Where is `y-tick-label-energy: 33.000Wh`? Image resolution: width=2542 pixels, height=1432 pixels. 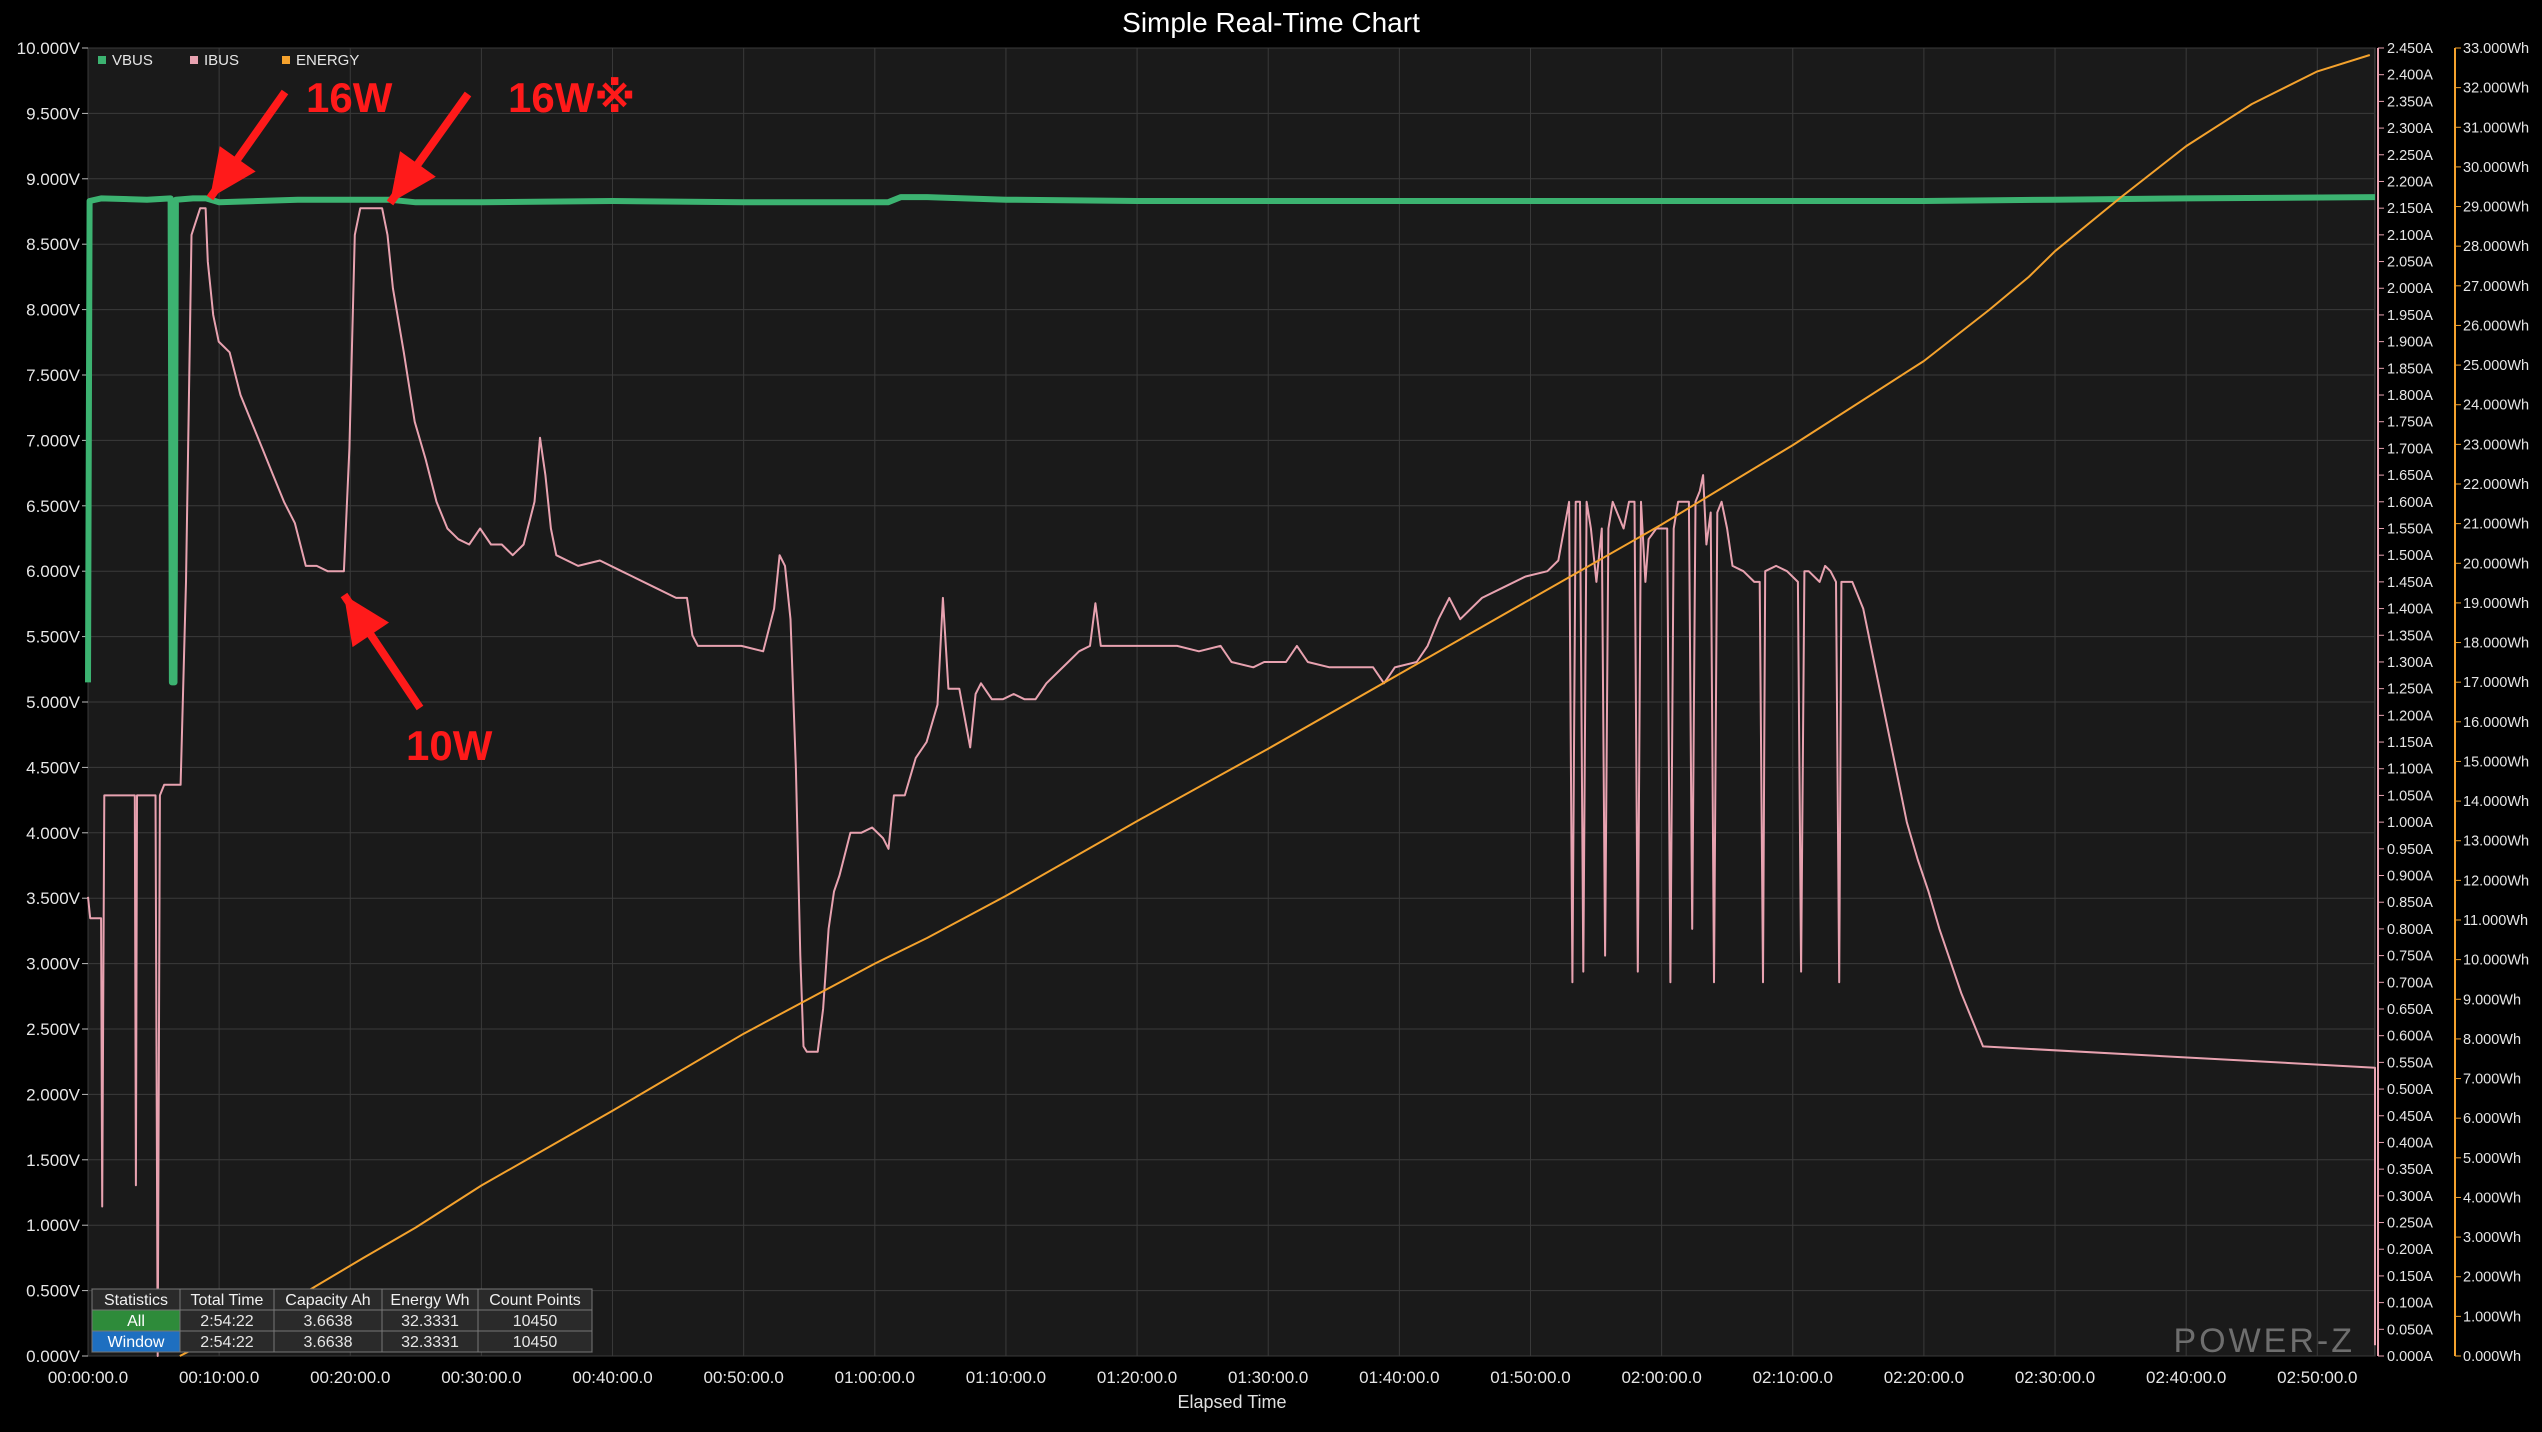 y-tick-label-energy: 33.000Wh is located at coordinates (2496, 49).